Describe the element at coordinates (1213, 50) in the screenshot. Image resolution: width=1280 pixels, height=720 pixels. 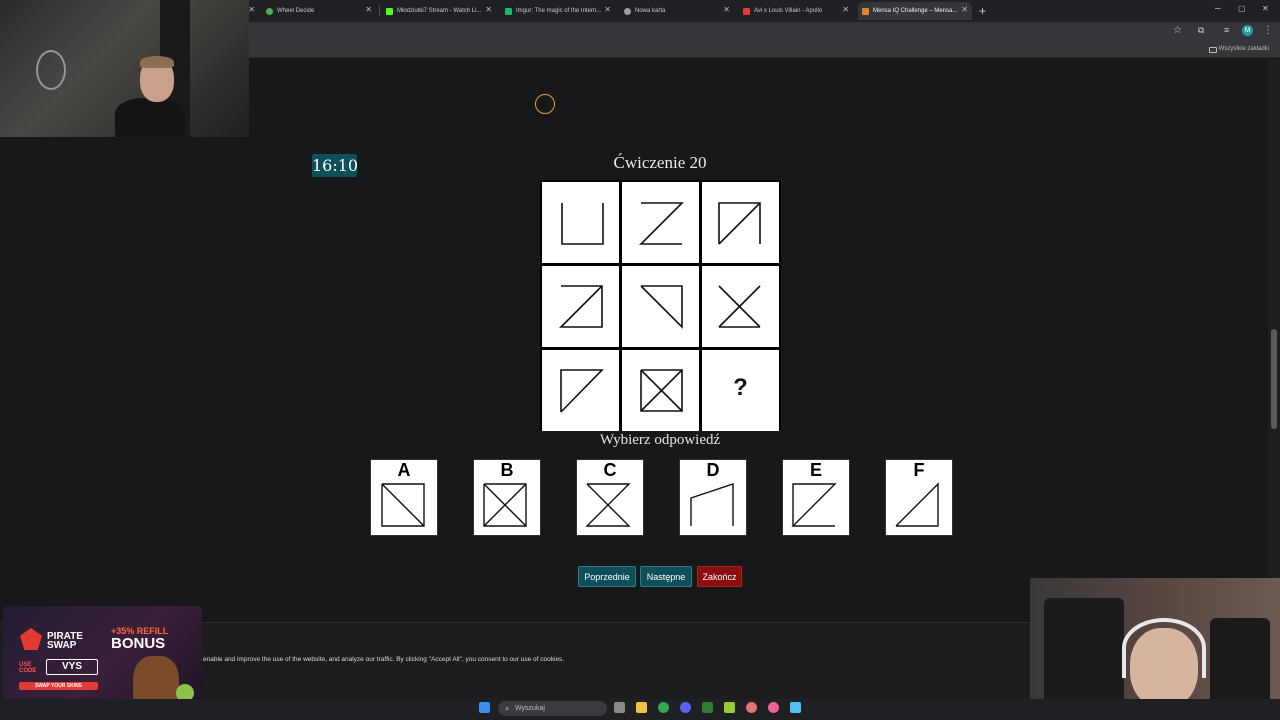
I see `folder-icon` at that location.